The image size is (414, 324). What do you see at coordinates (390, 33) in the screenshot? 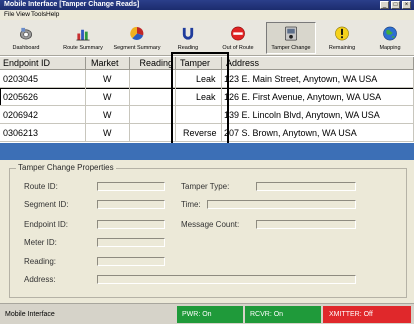
I see `mapping-icon` at bounding box center [390, 33].